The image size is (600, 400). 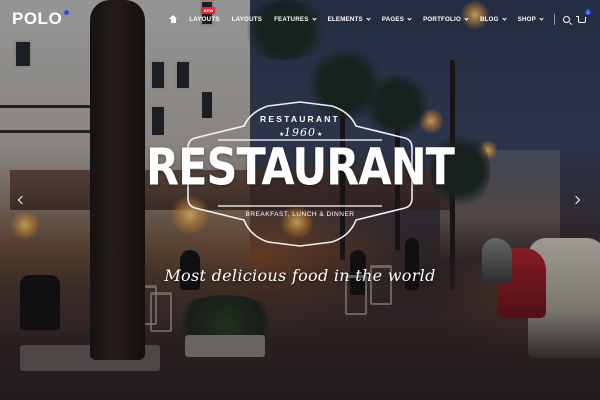 I want to click on nav-item-layouts-new: NEW Layouts, so click(x=204, y=14).